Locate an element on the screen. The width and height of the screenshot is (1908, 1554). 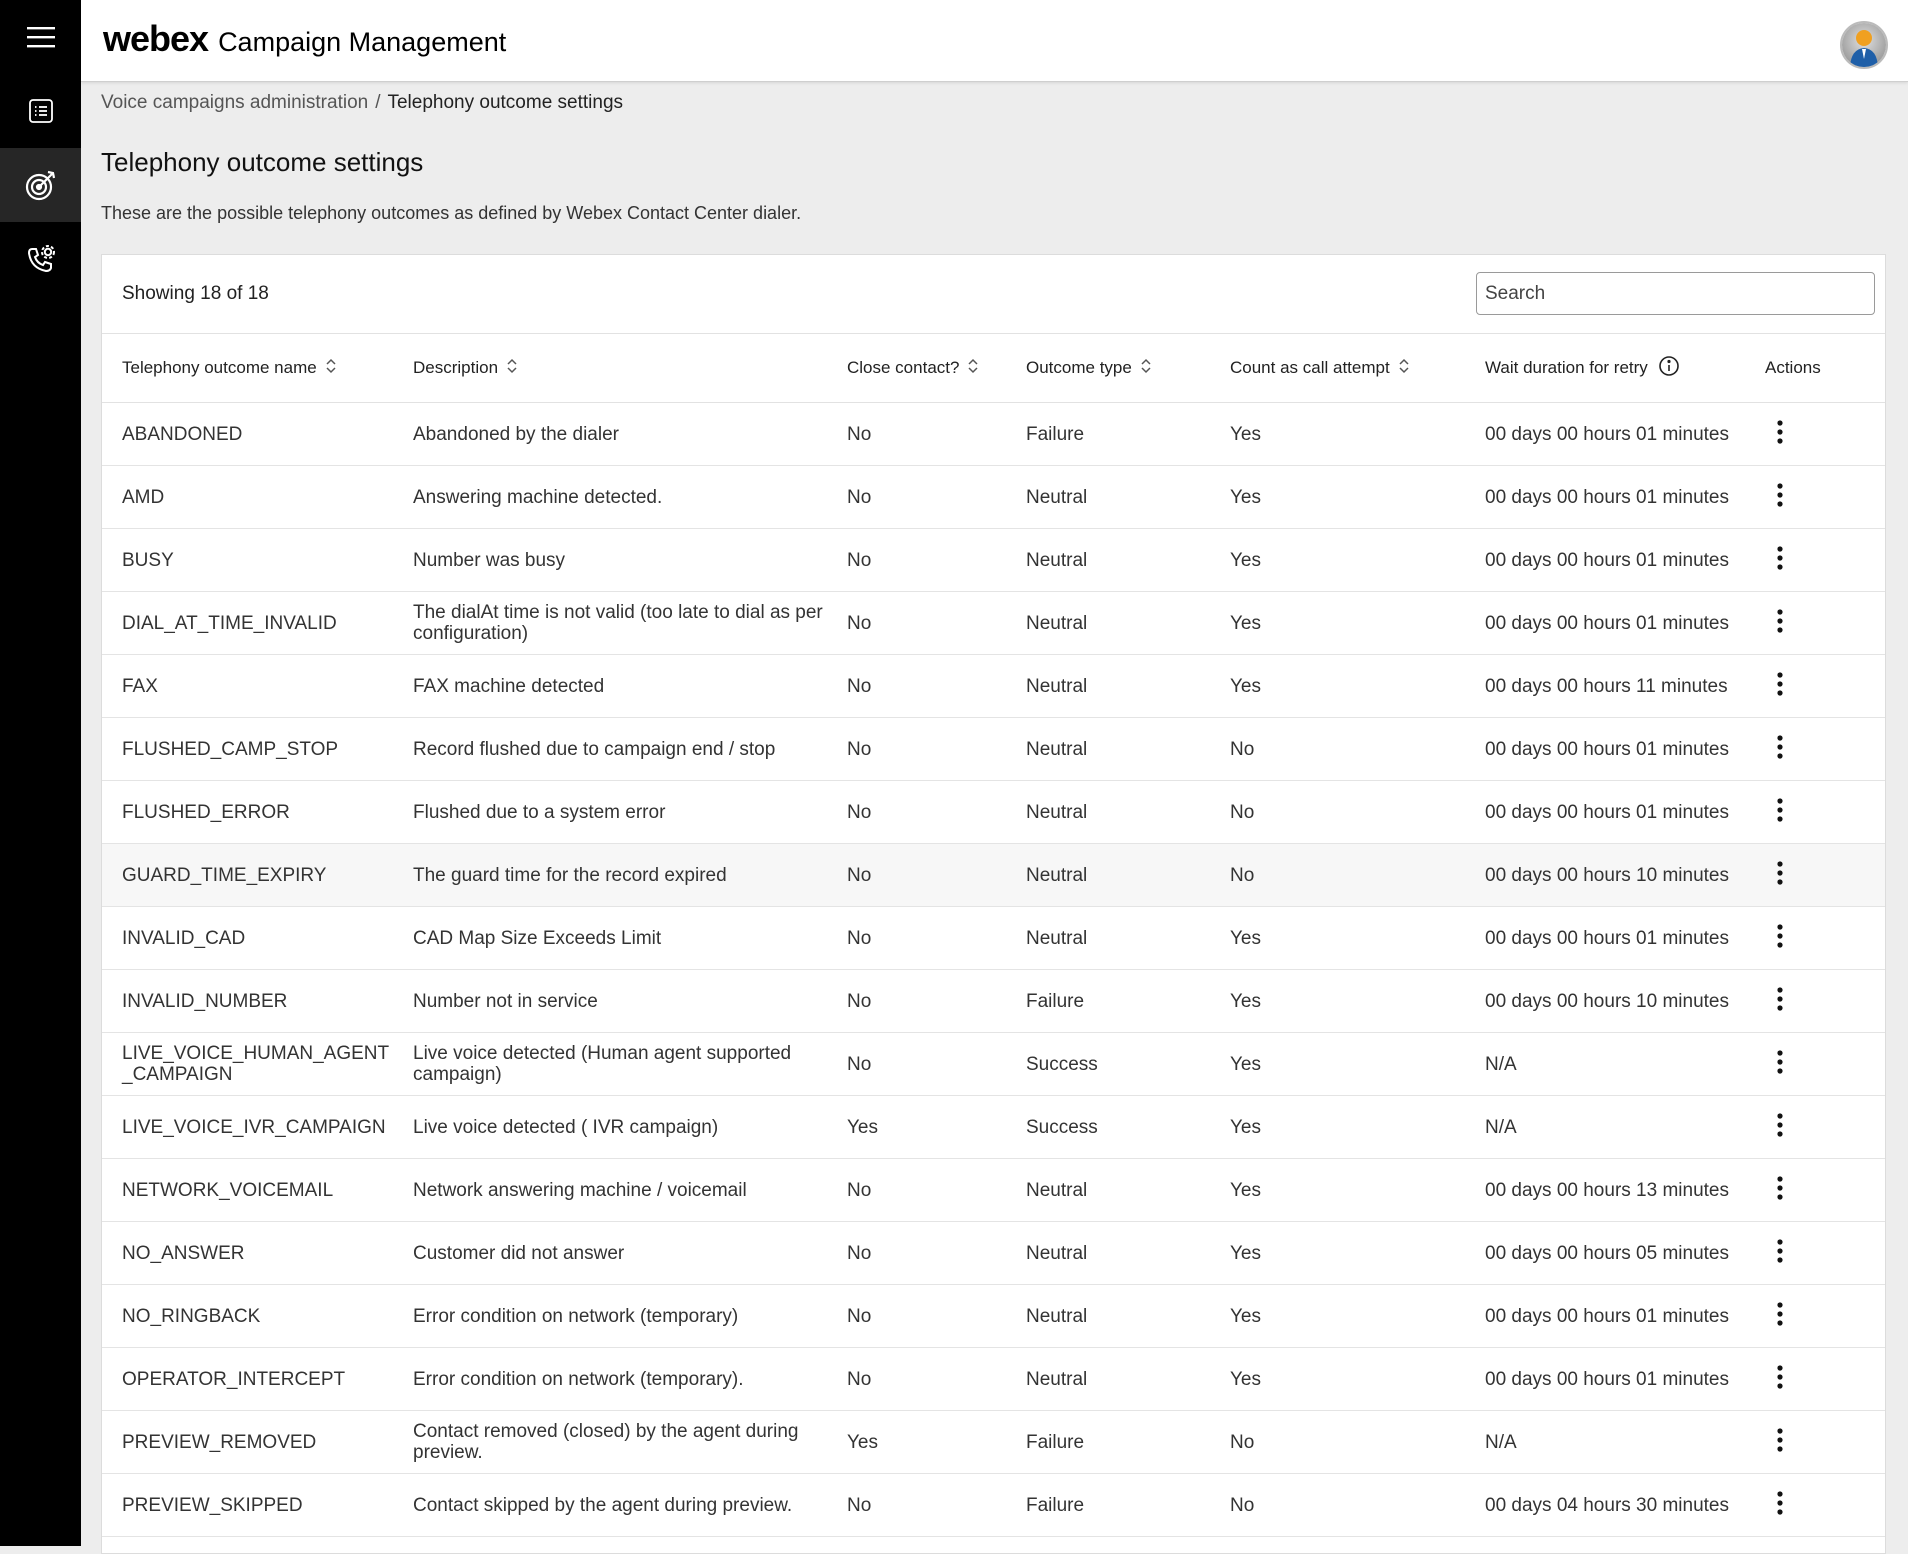
description-cell: Answering machine detected. is located at coordinates (610, 497).